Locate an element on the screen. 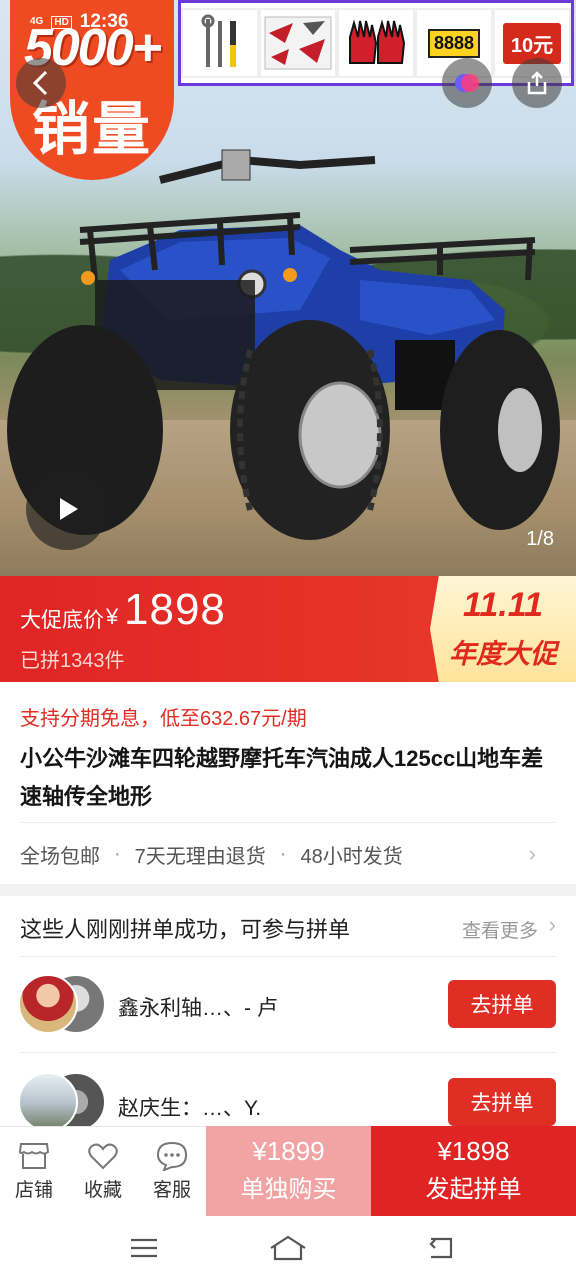  home-icon is located at coordinates (288, 1248).